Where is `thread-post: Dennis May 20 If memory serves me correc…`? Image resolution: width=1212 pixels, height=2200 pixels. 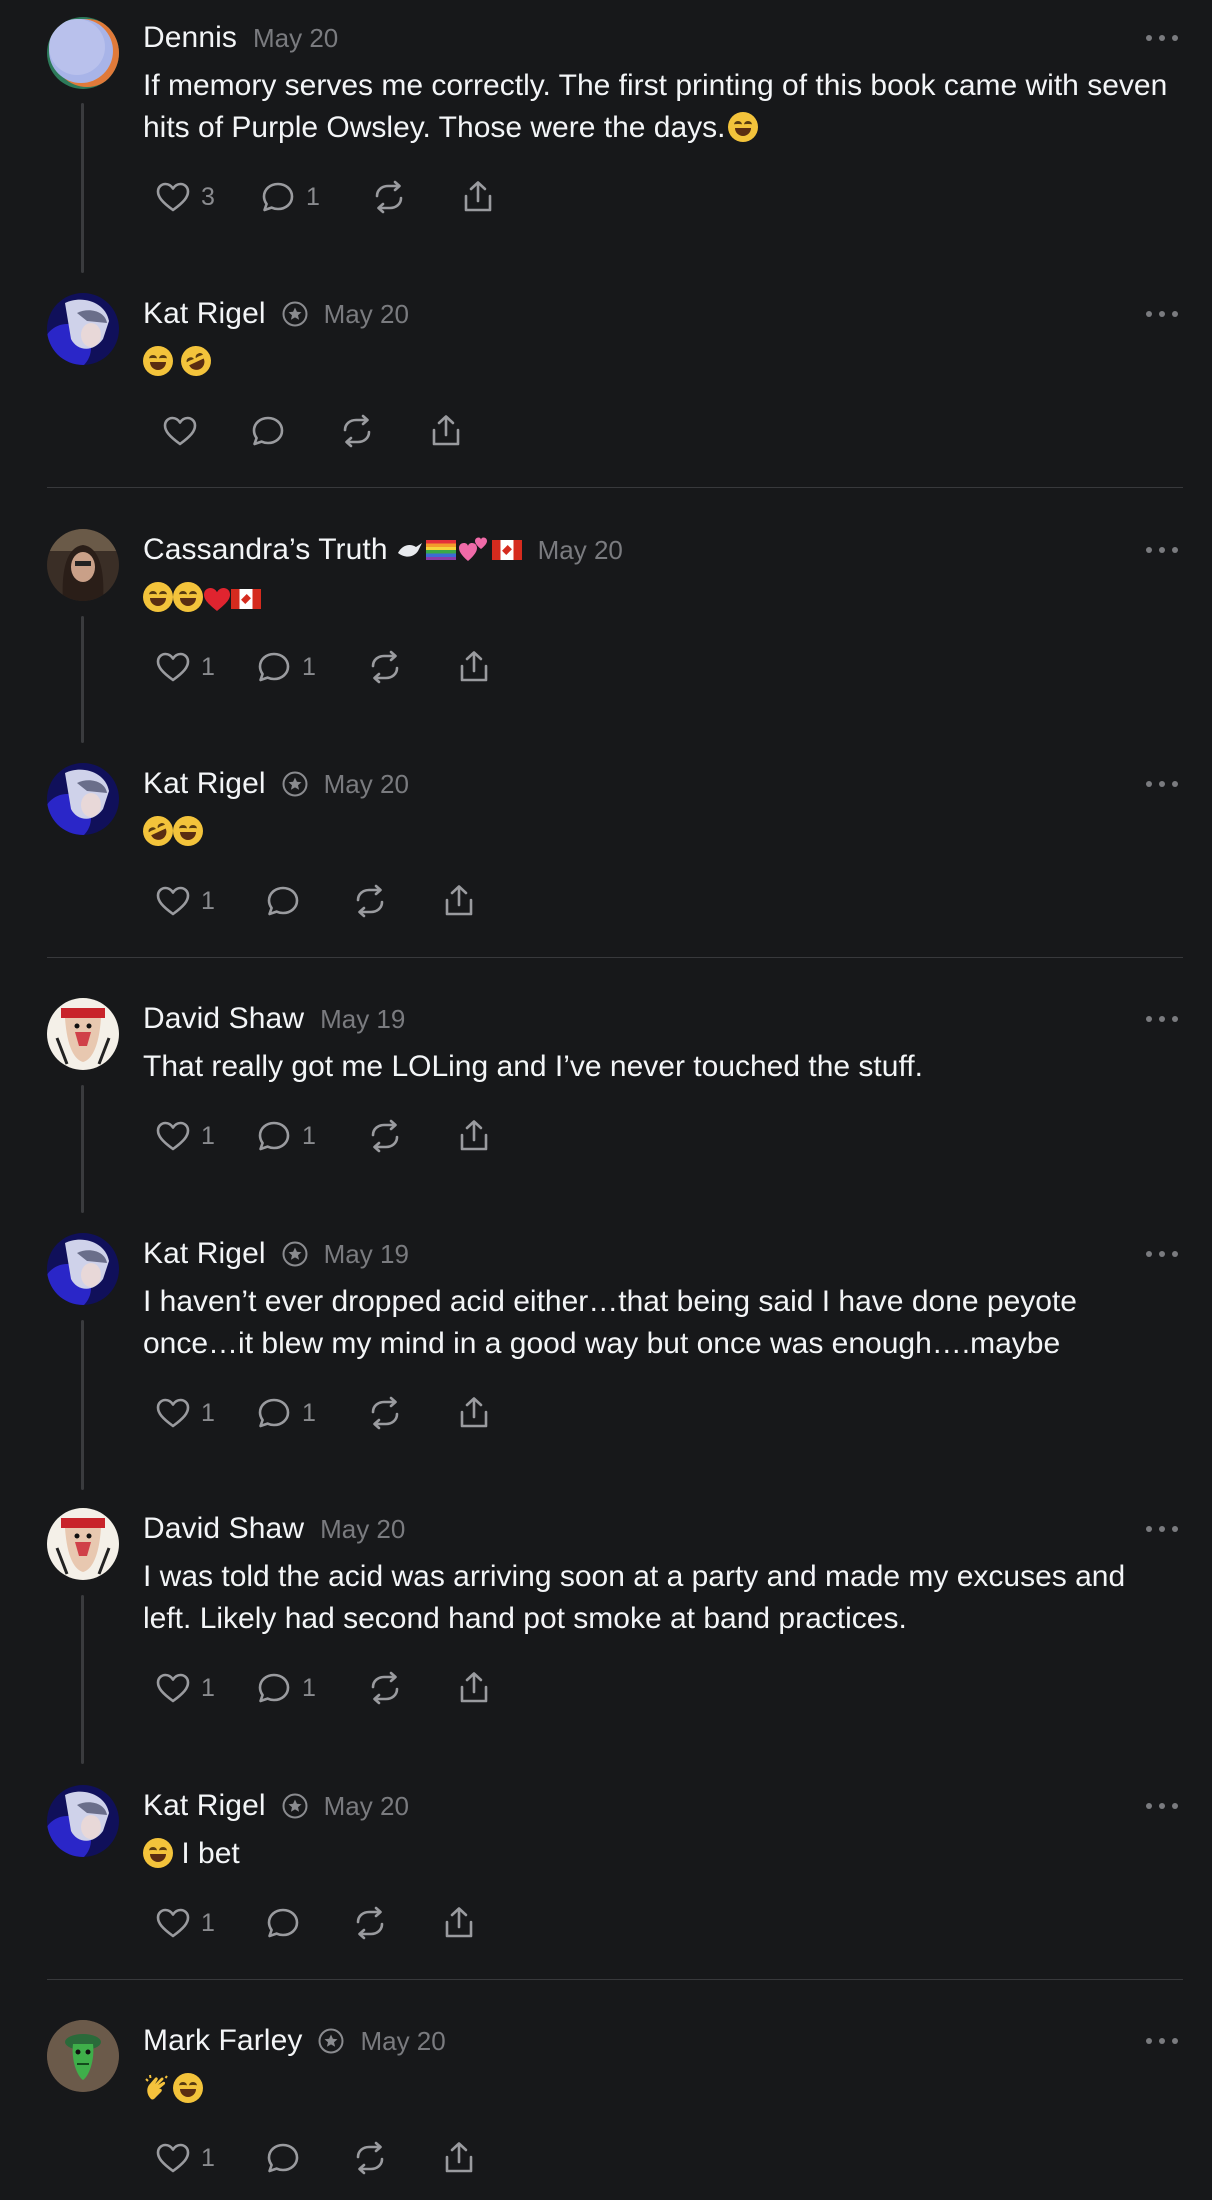 thread-post: Dennis May 20 If memory serves me correc… is located at coordinates (606, 136).